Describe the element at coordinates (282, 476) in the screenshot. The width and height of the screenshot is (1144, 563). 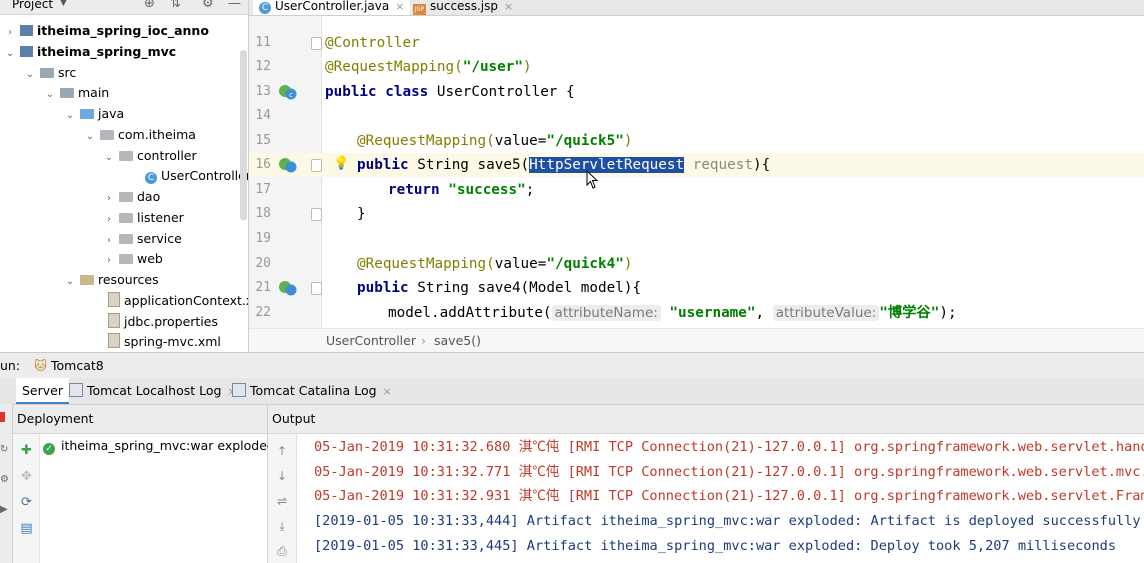
I see `scroll-down-icon: ↓` at that location.